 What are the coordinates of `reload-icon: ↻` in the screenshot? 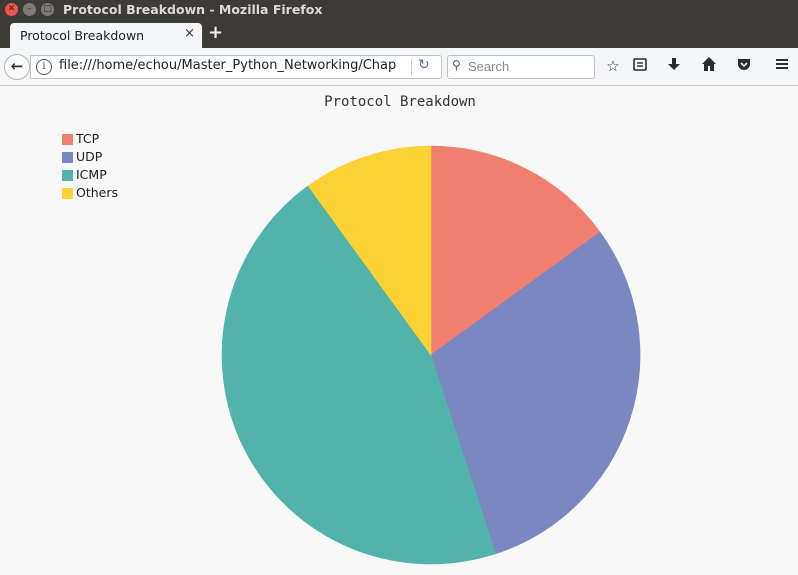 It's located at (424, 65).